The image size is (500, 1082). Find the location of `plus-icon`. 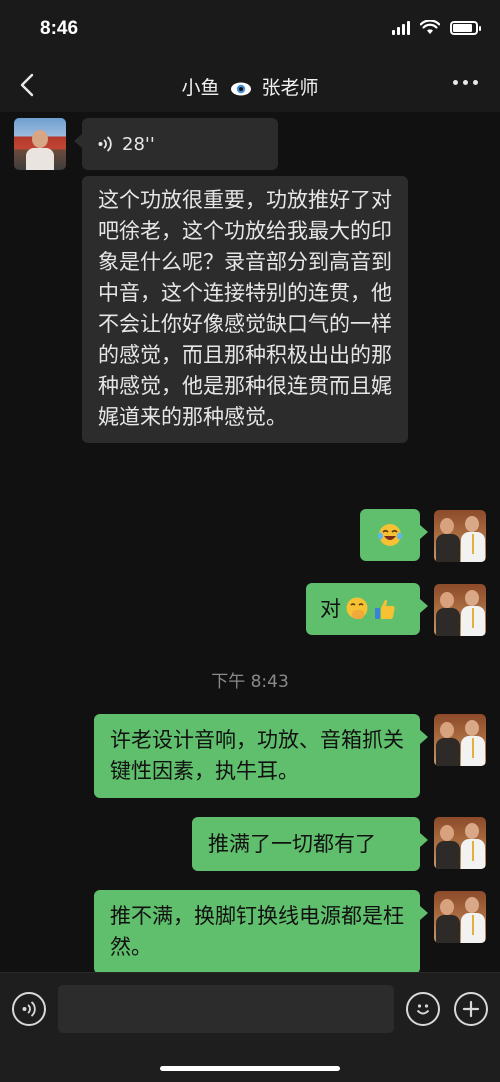

plus-icon is located at coordinates (471, 1009).